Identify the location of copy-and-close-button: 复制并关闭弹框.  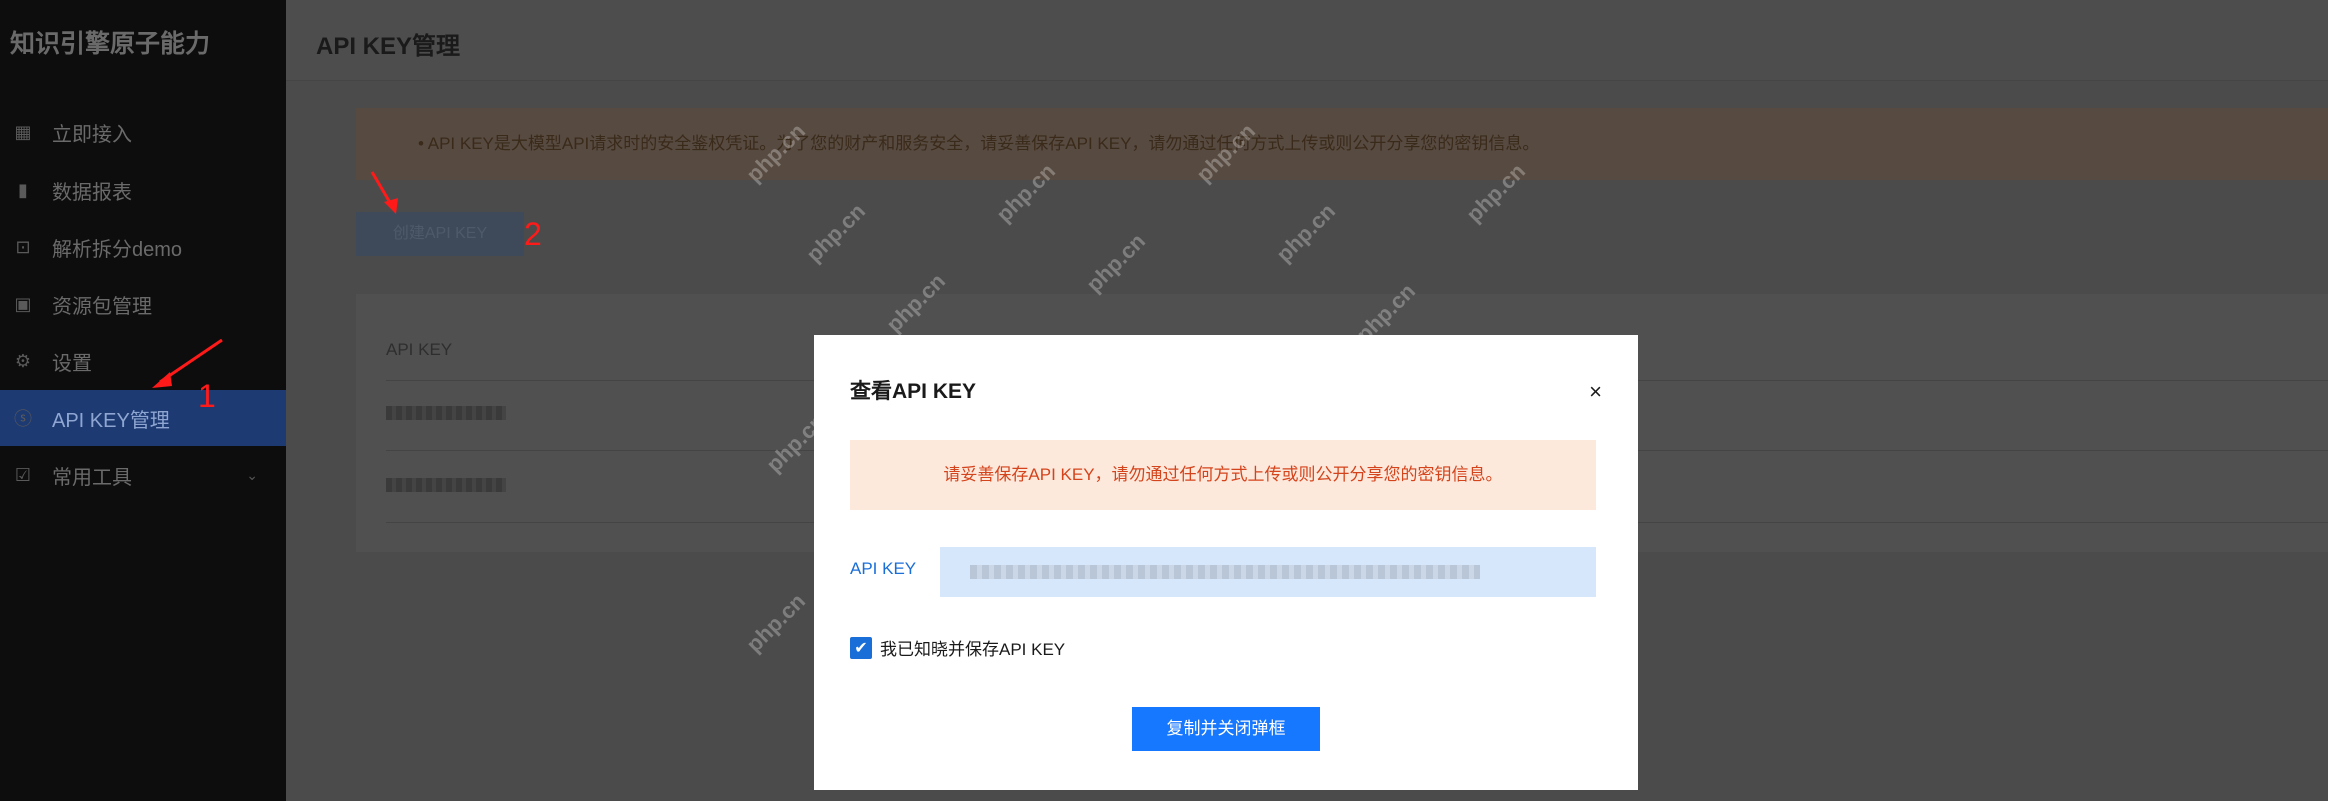
(1226, 729).